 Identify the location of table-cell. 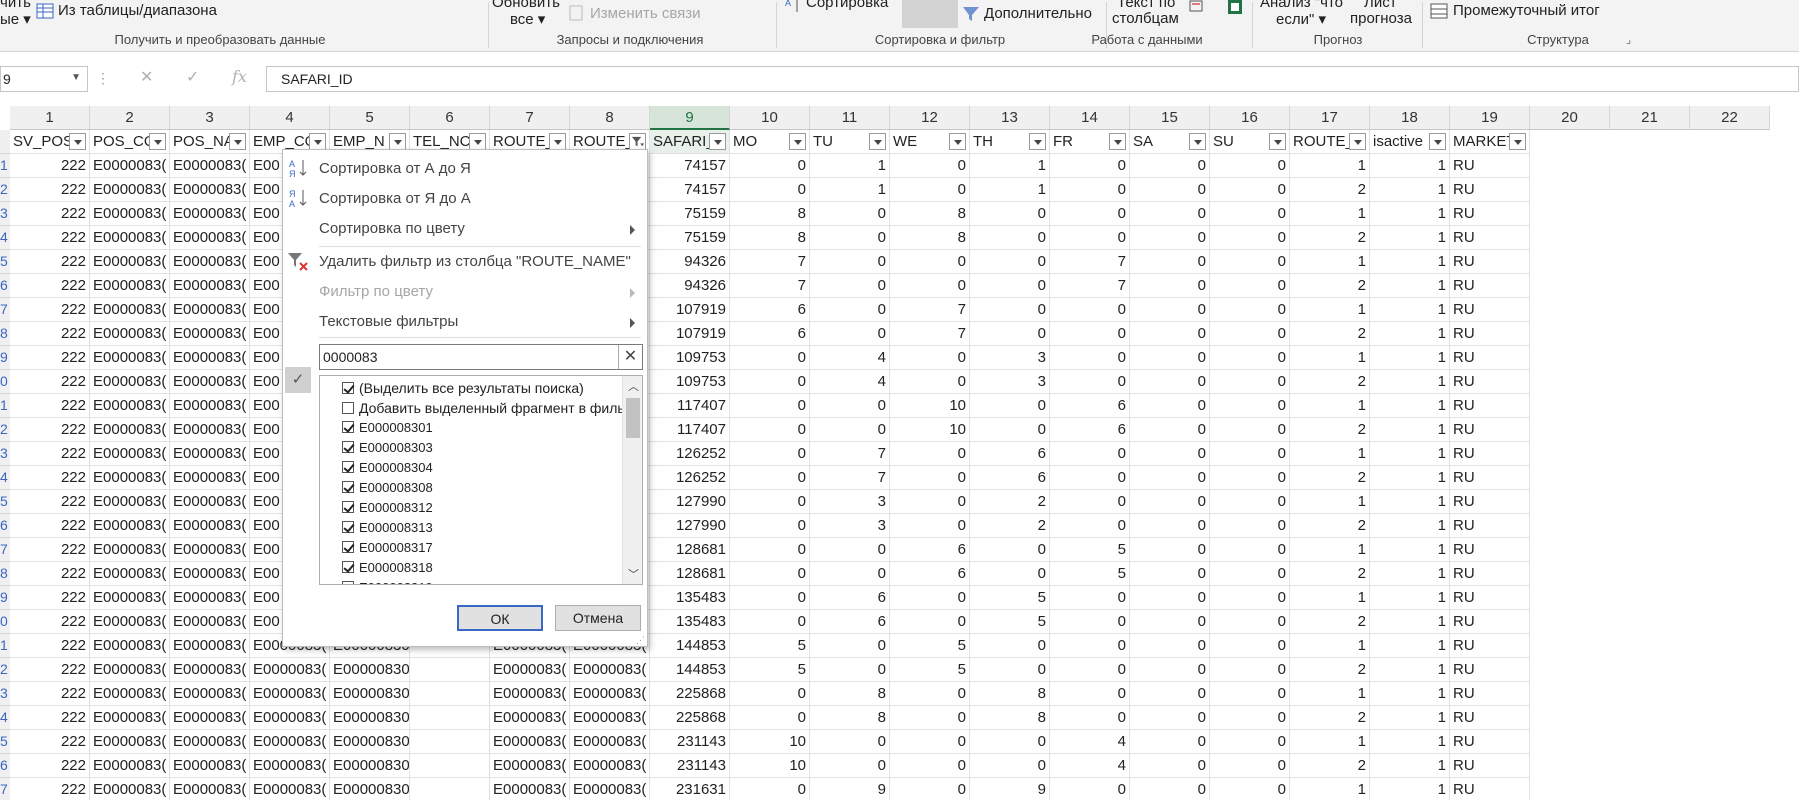
(450, 742).